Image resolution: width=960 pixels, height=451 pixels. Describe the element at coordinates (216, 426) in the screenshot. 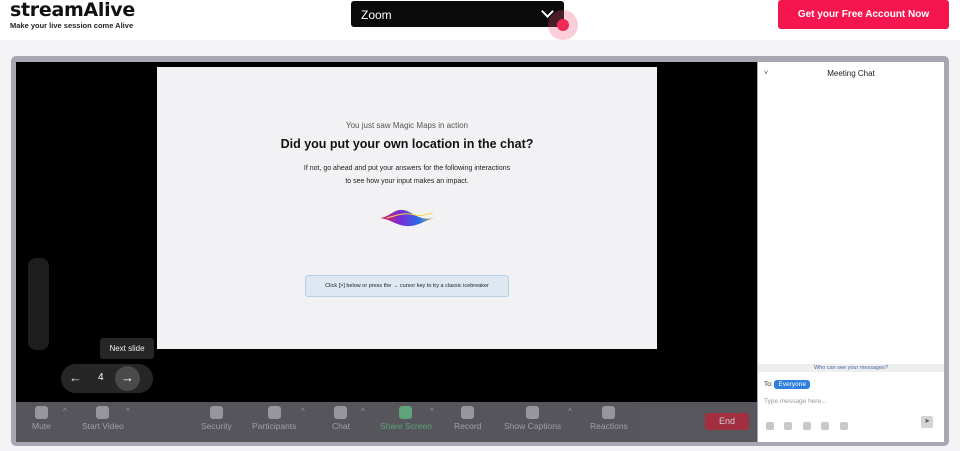

I see `security-label: Security` at that location.